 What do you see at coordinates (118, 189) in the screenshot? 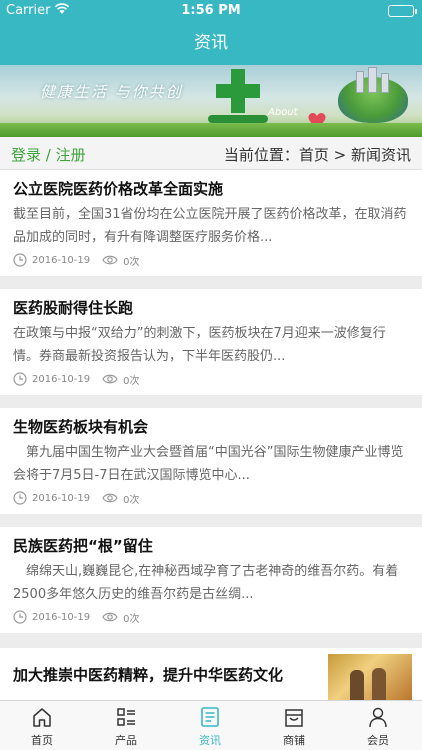
I see `news-title: 公立医院医药价格改革全面实施` at bounding box center [118, 189].